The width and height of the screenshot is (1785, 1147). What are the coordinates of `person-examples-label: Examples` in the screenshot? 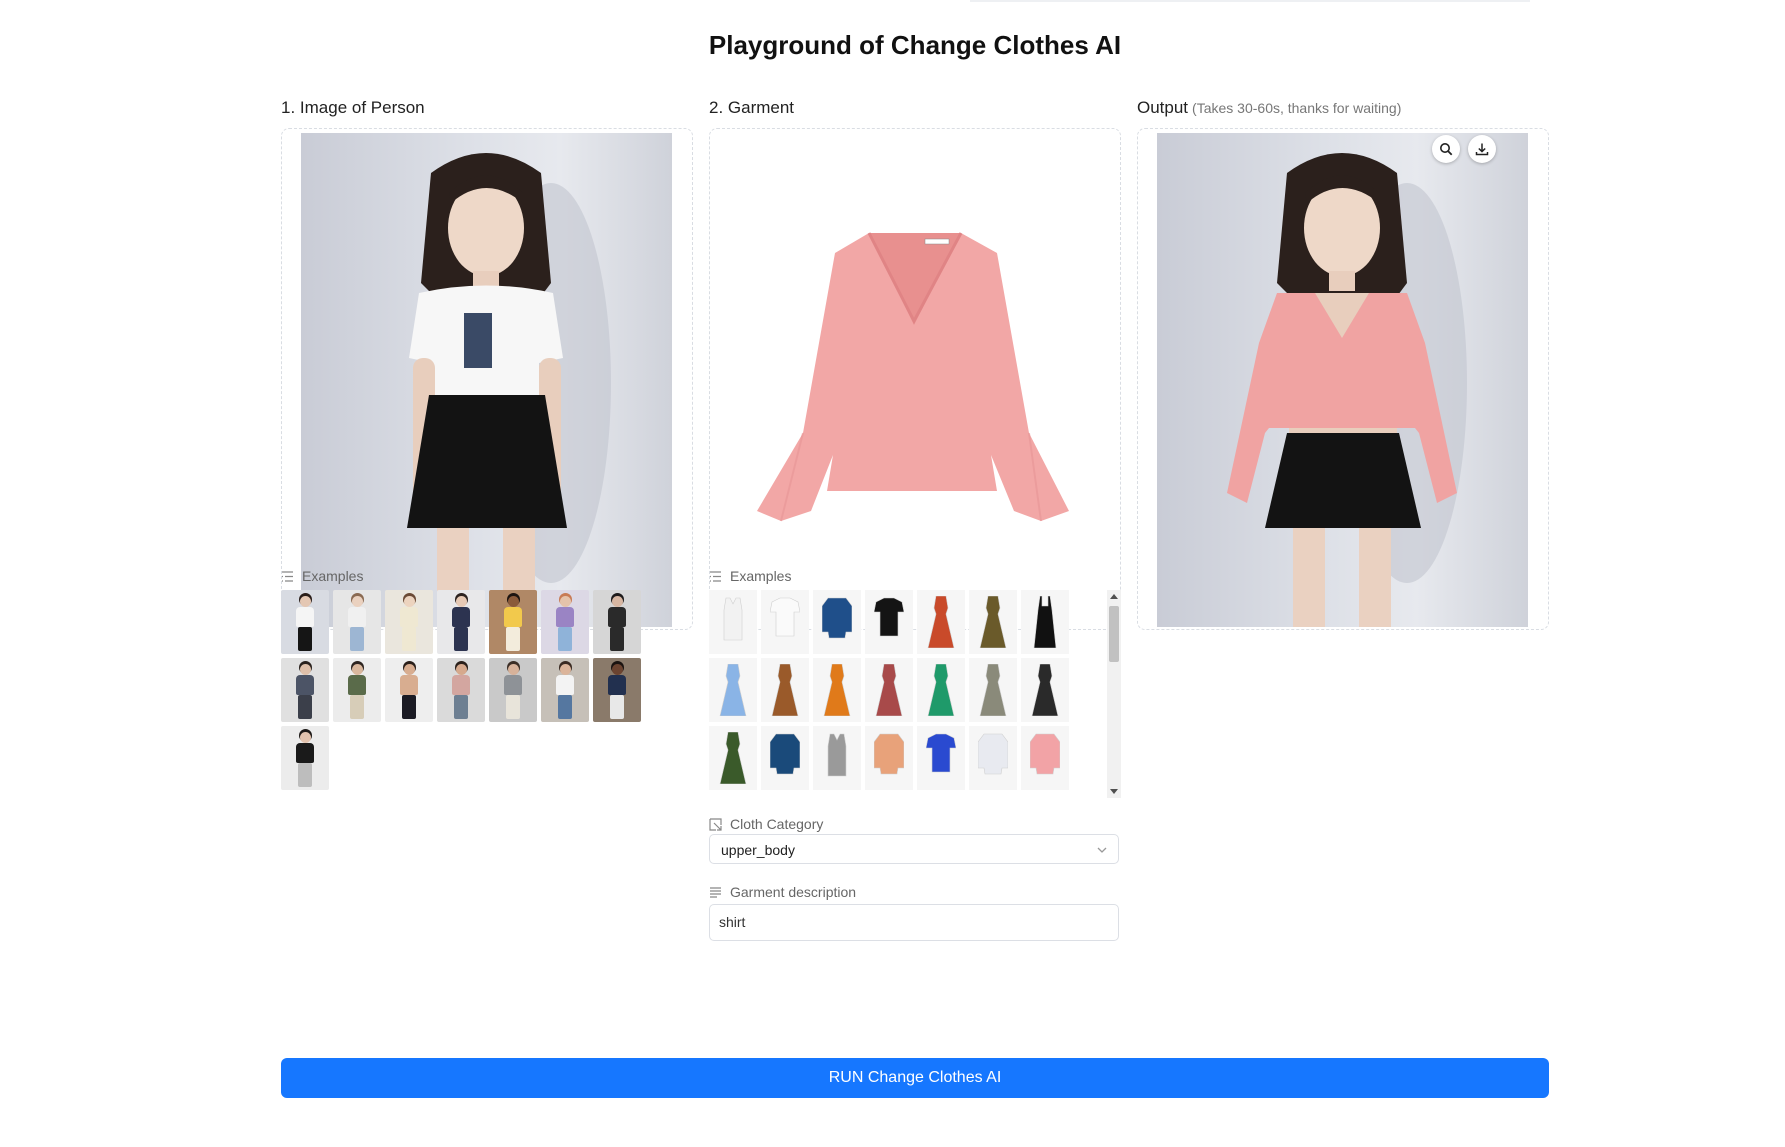 It's located at (322, 576).